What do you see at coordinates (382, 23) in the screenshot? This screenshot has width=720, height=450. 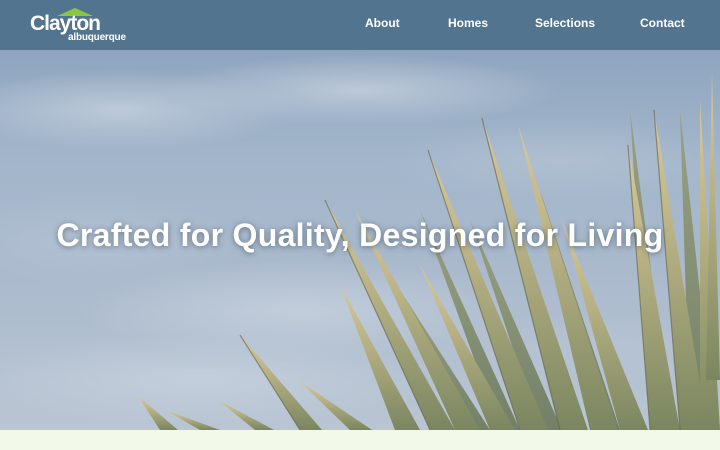 I see `nav-about: About` at bounding box center [382, 23].